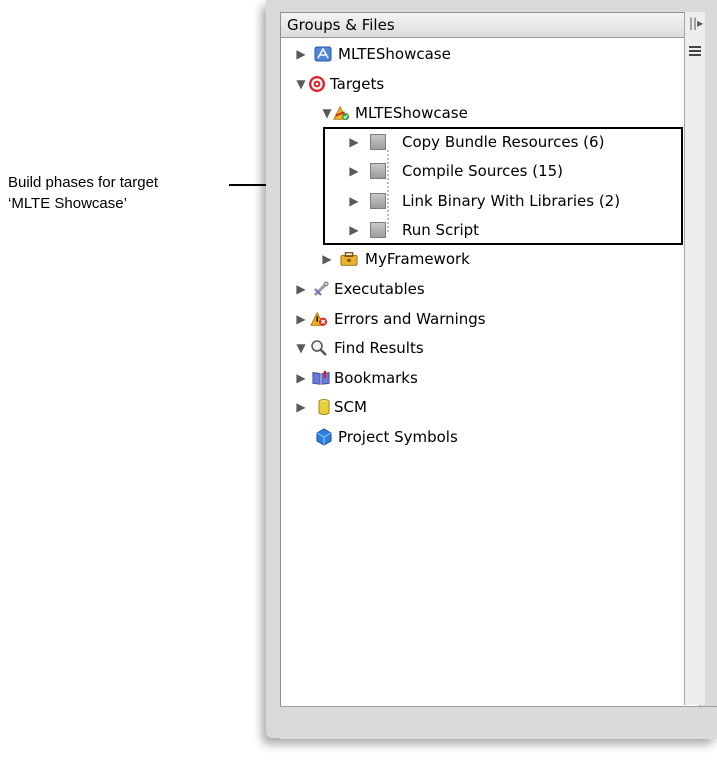 This screenshot has width=717, height=768. Describe the element at coordinates (67, 203) in the screenshot. I see `callout-line-2: ‘MLTE Showcase’` at that location.